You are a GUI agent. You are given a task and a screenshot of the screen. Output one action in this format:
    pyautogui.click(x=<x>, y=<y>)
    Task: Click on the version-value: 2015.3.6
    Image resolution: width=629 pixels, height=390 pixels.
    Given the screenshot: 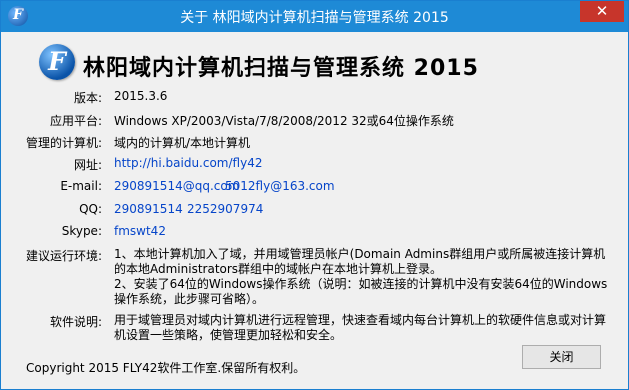 What is the action you would take?
    pyautogui.click(x=141, y=96)
    